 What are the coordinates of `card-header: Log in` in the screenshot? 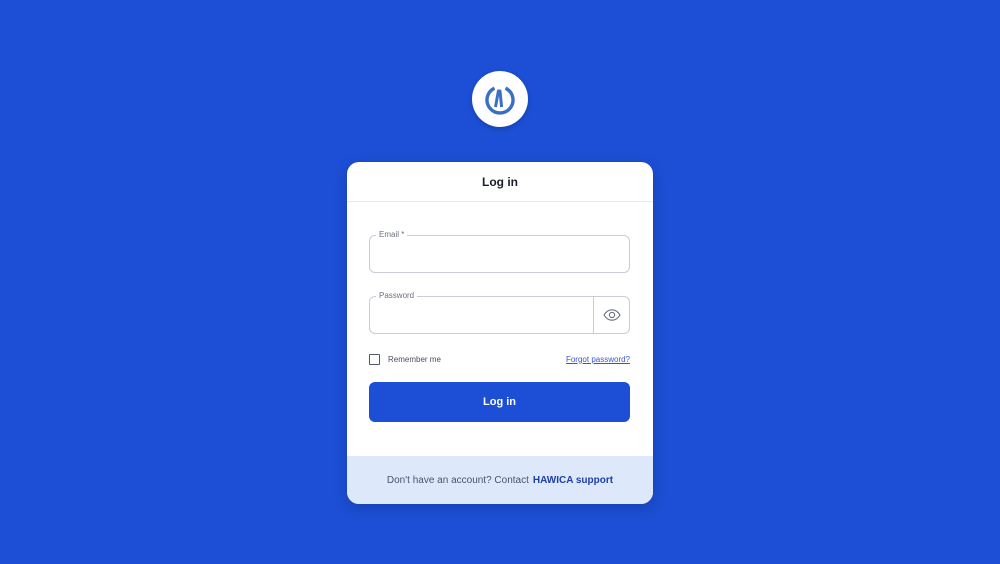 It's located at (500, 182).